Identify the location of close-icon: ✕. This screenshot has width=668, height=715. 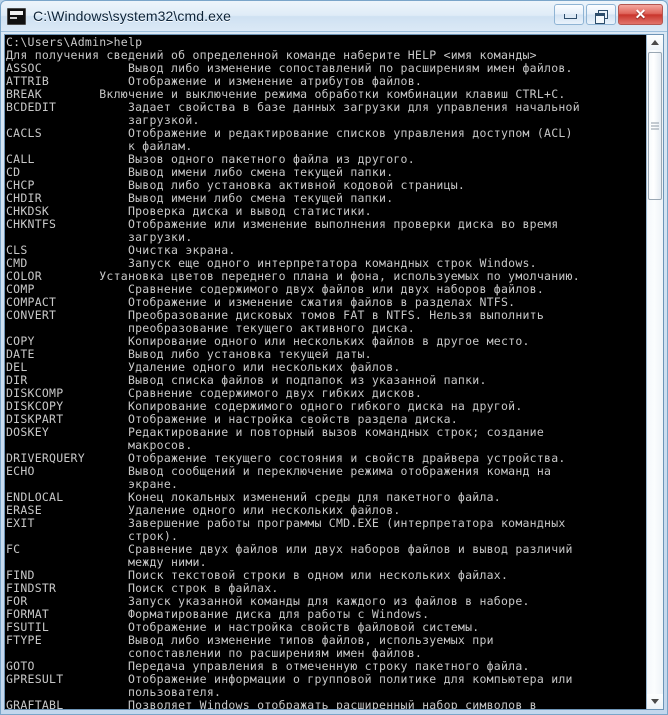
(640, 14).